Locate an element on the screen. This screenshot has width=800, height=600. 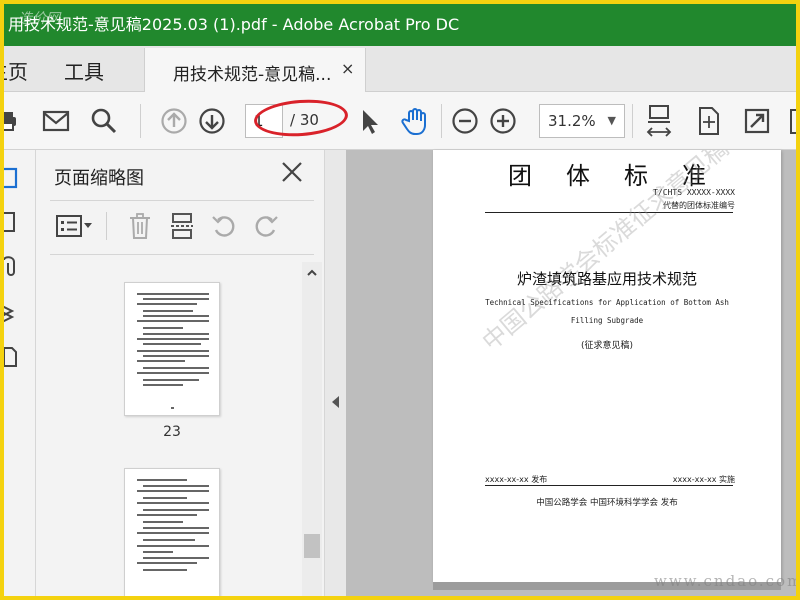
toolbar: 1 / 30 31.2% ▼ is located at coordinates (400, 121).